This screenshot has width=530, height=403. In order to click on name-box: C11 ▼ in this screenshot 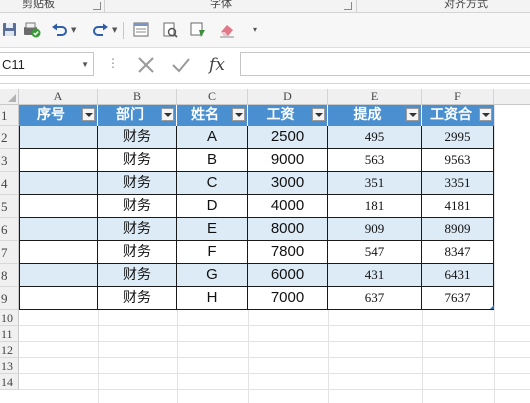, I will do `click(47, 64)`.